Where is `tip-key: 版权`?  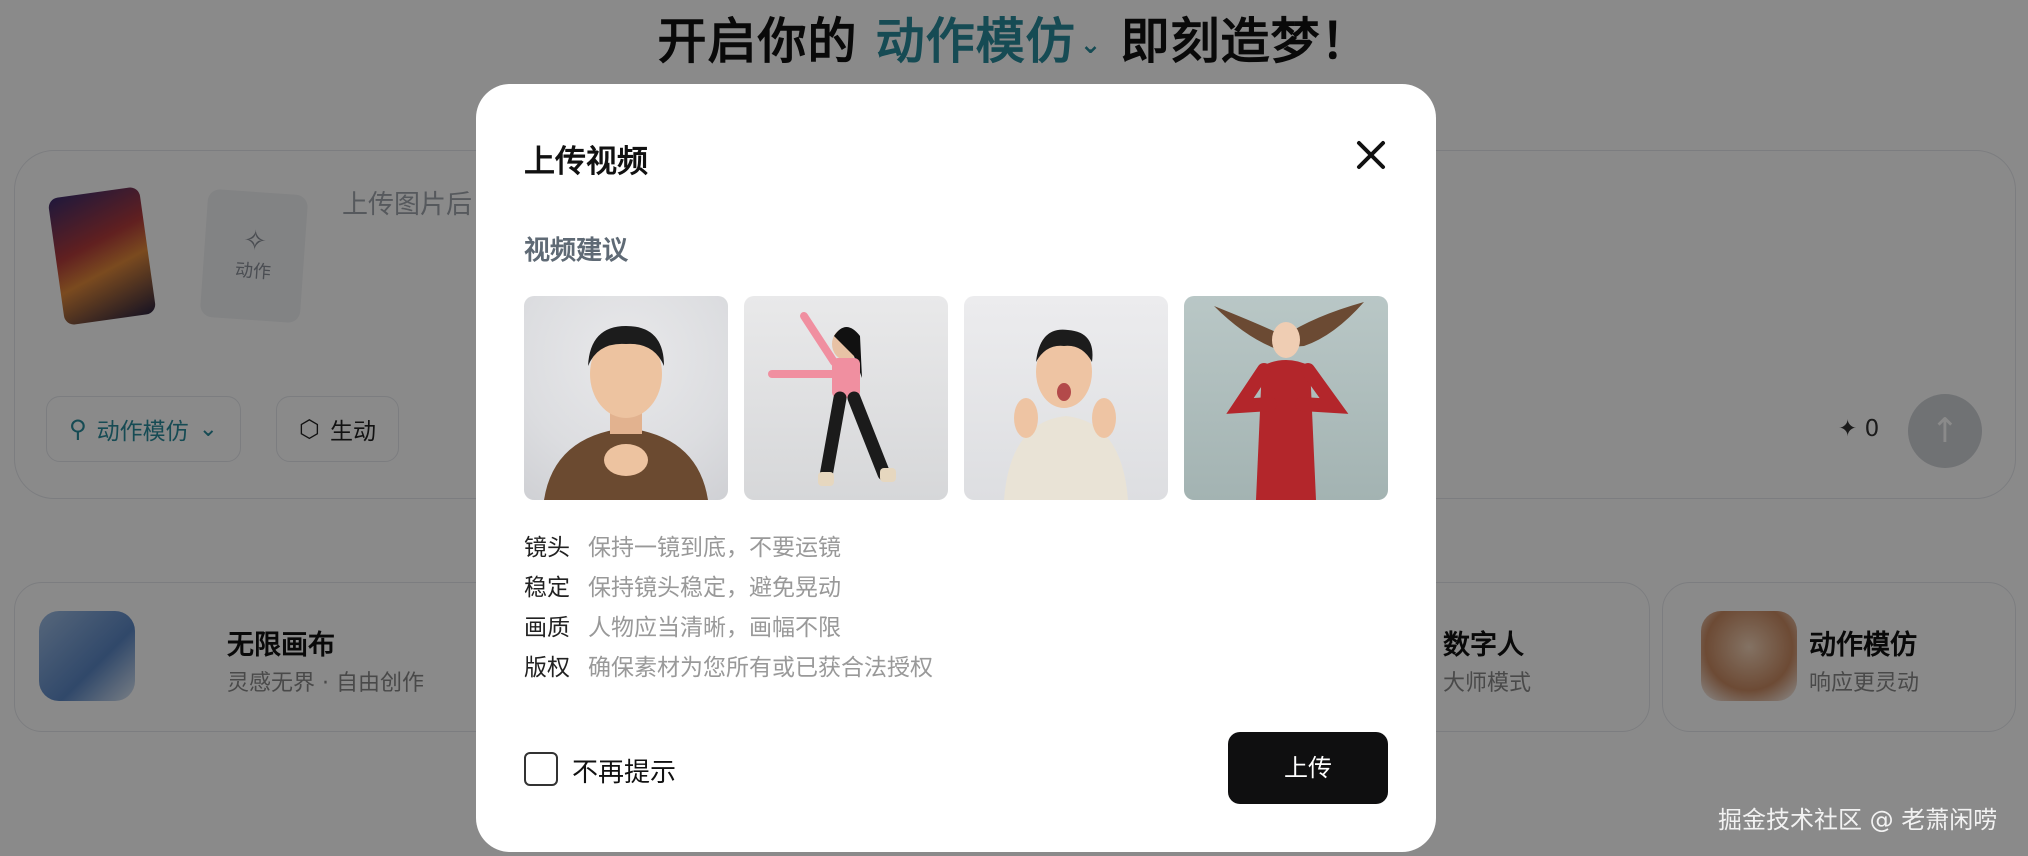 tip-key: 版权 is located at coordinates (547, 668).